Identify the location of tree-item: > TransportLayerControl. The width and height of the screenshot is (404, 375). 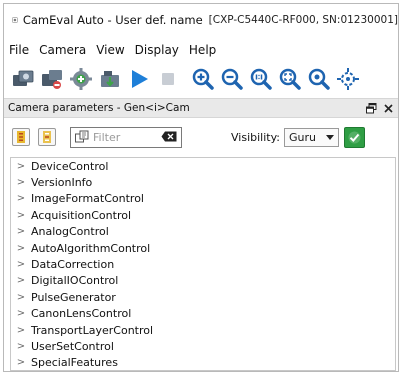
(203, 330).